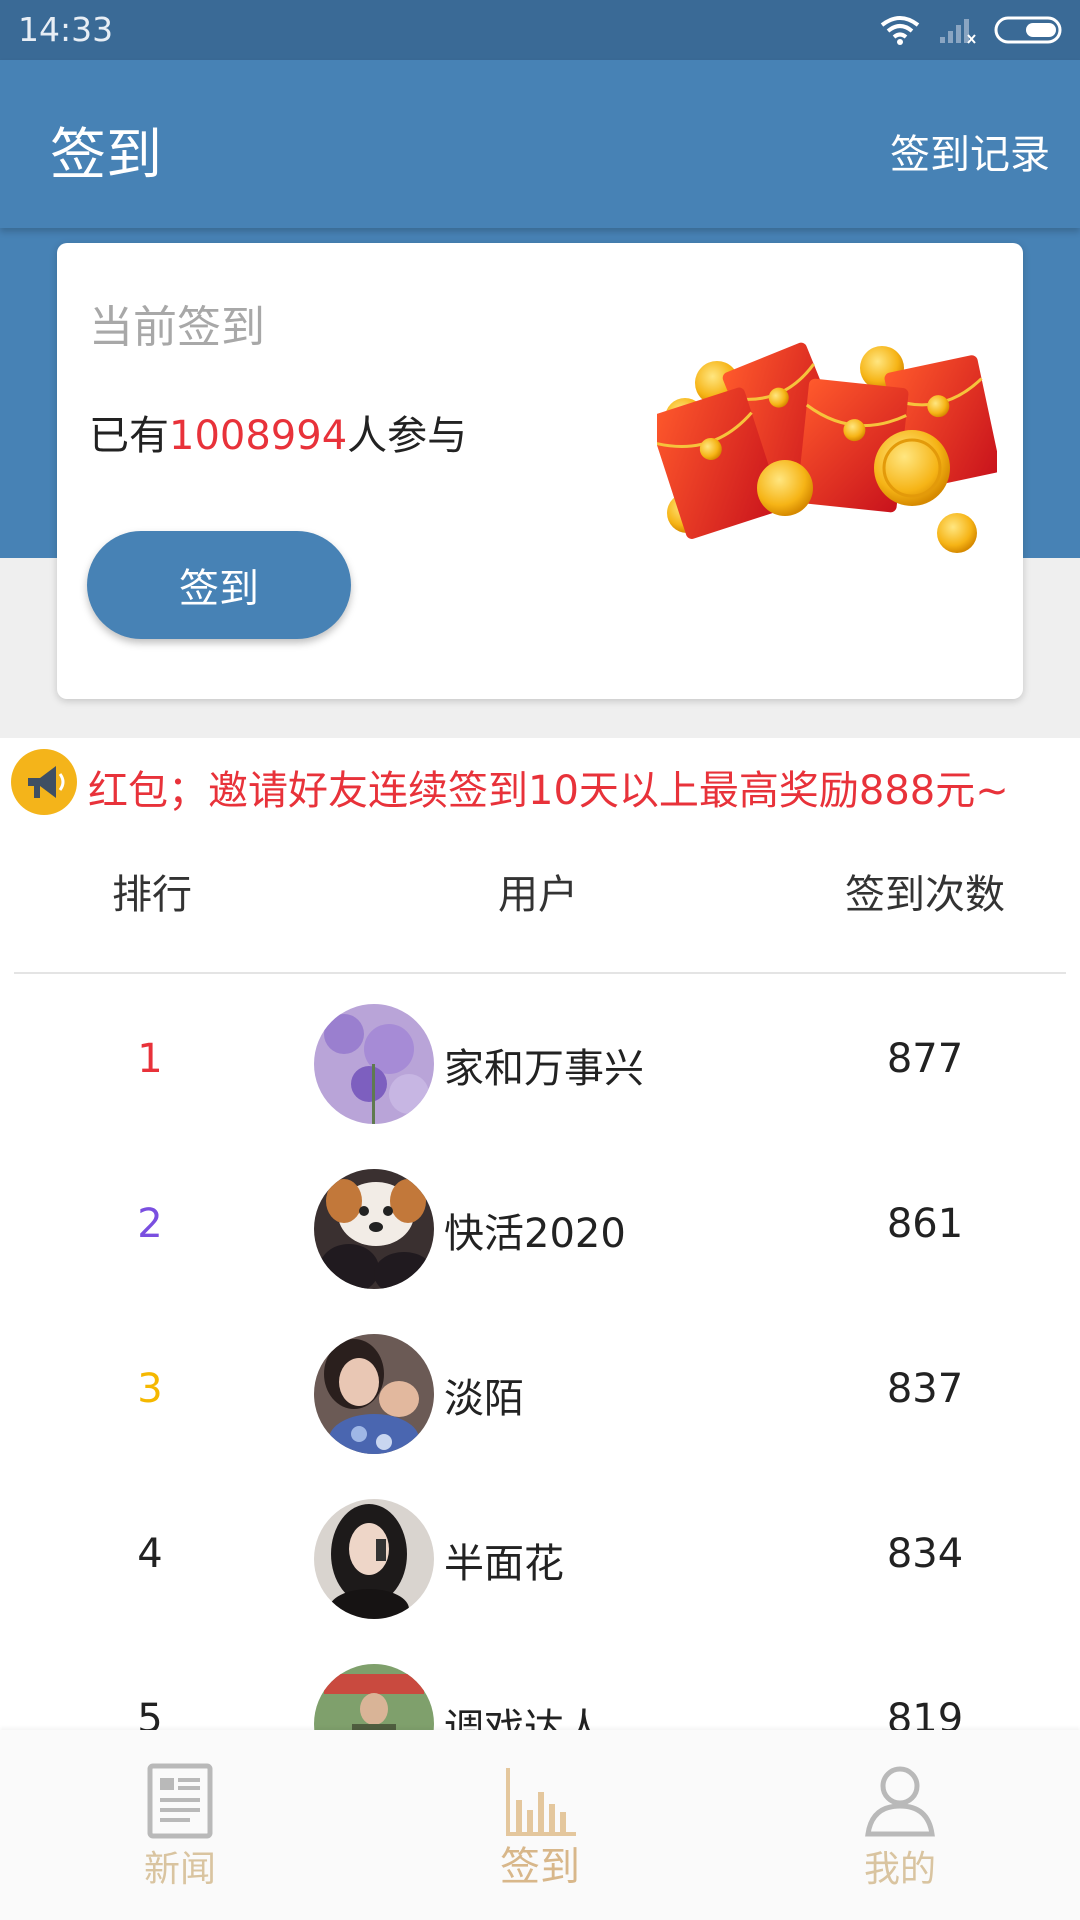 The height and width of the screenshot is (1920, 1080). What do you see at coordinates (150, 1224) in the screenshot?
I see `rank-number: 2` at bounding box center [150, 1224].